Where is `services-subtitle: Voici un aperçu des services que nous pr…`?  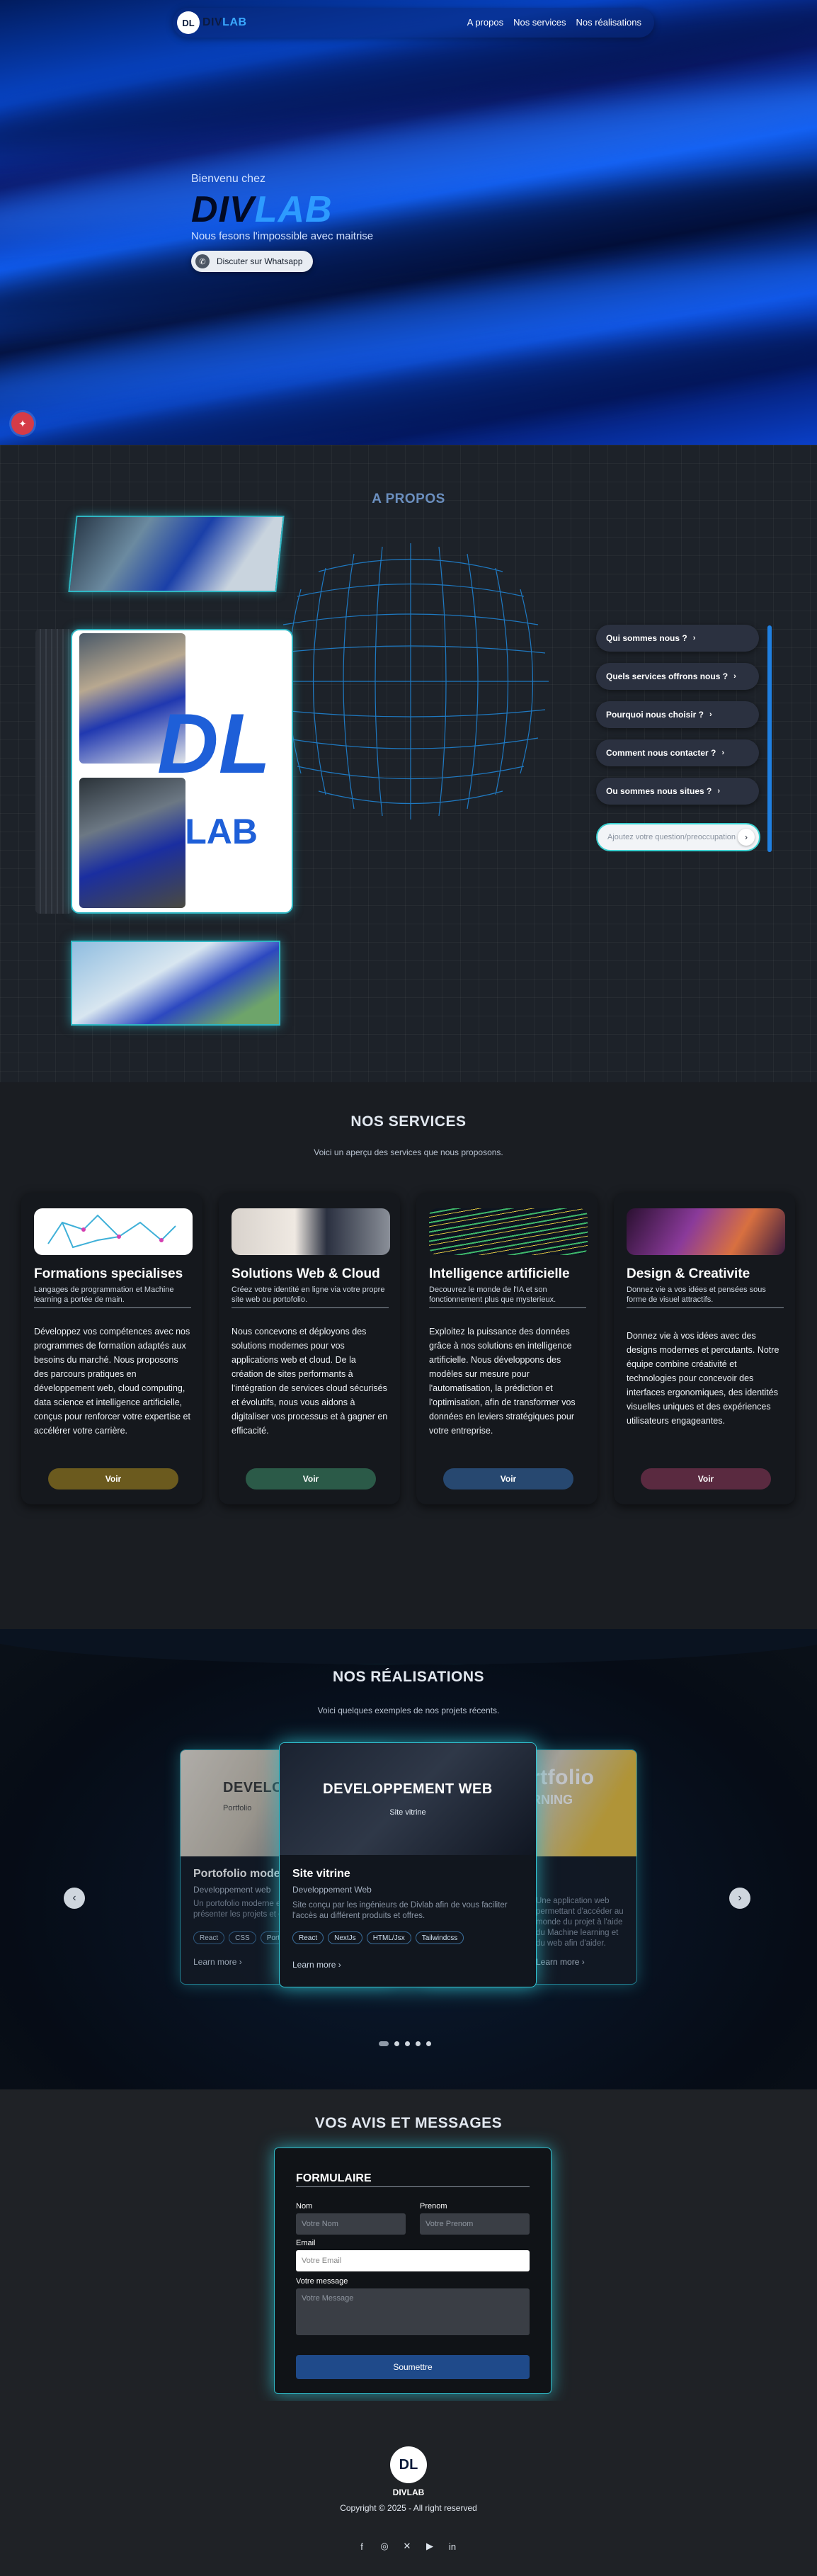
services-subtitle: Voici un aperçu des services que nous pr… is located at coordinates (408, 1152).